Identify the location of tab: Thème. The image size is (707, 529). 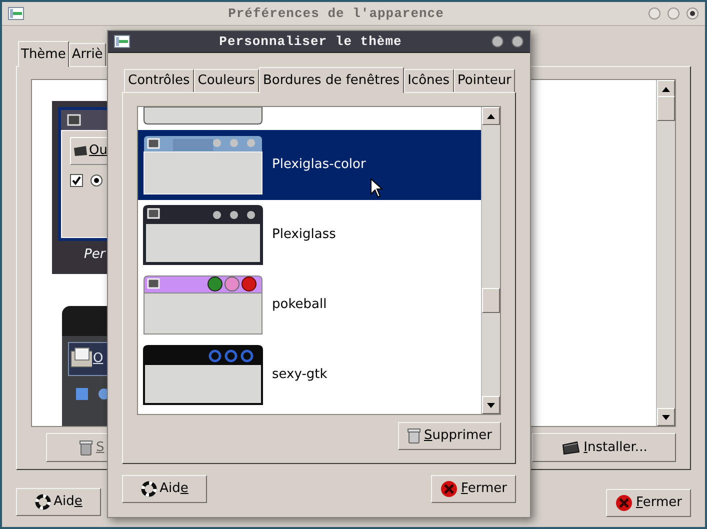
(43, 54).